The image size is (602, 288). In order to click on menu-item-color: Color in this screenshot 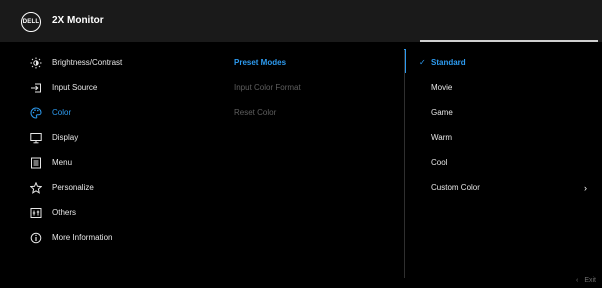, I will do `click(111, 112)`.